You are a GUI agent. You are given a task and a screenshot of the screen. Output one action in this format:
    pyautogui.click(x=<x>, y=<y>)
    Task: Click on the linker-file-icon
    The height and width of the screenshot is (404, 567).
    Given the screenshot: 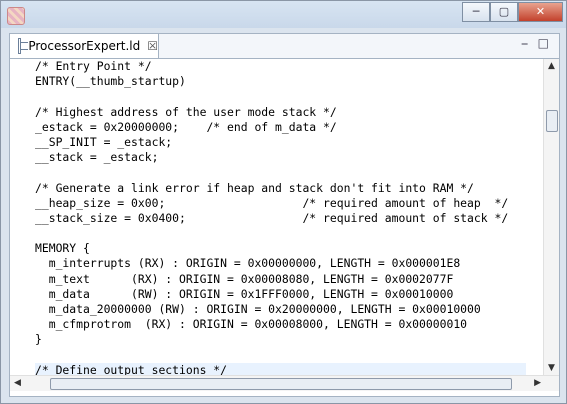 What is the action you would take?
    pyautogui.click(x=24, y=46)
    